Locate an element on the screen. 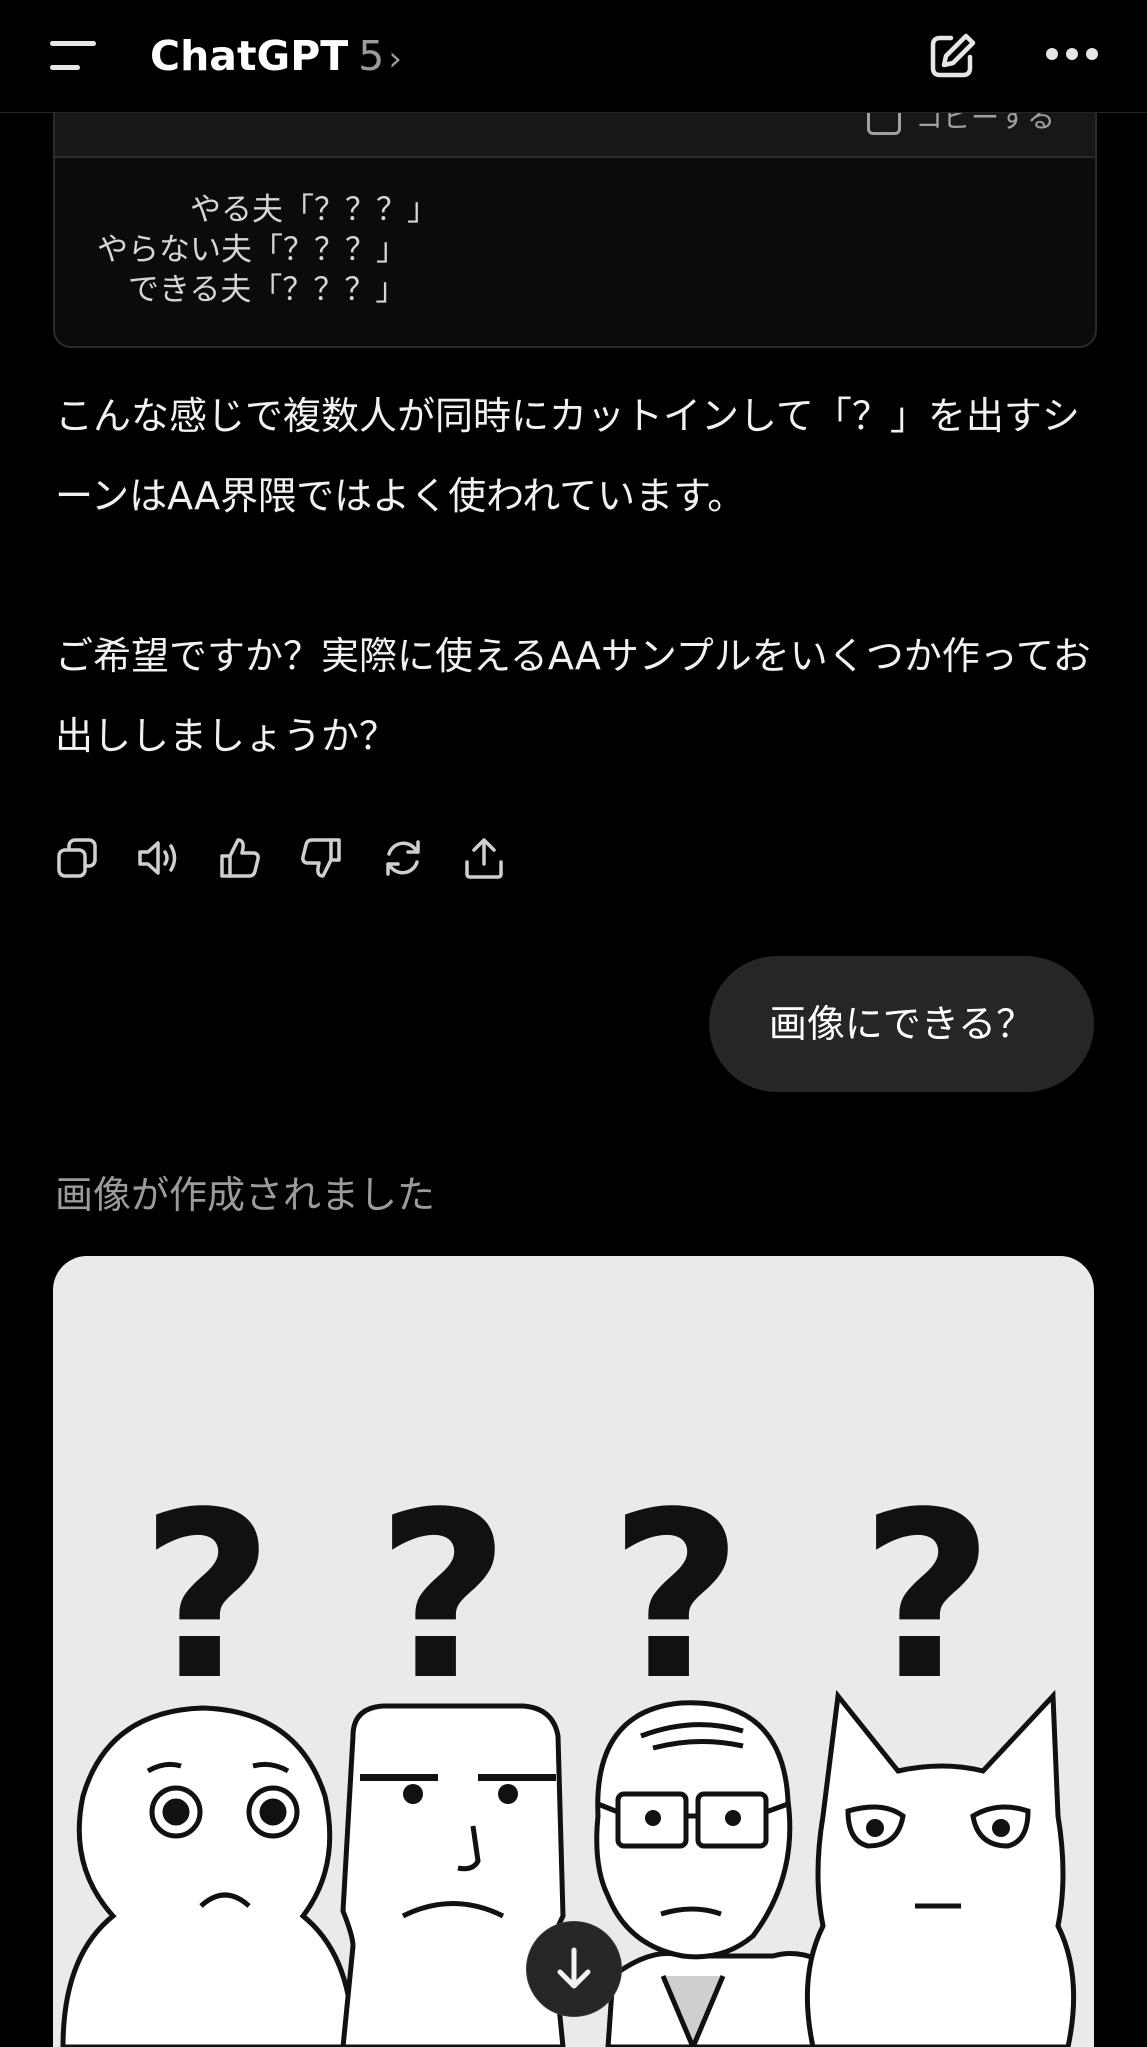 This screenshot has height=2047, width=1147. user-message-bubble: 画像にできる？ is located at coordinates (901, 1024).